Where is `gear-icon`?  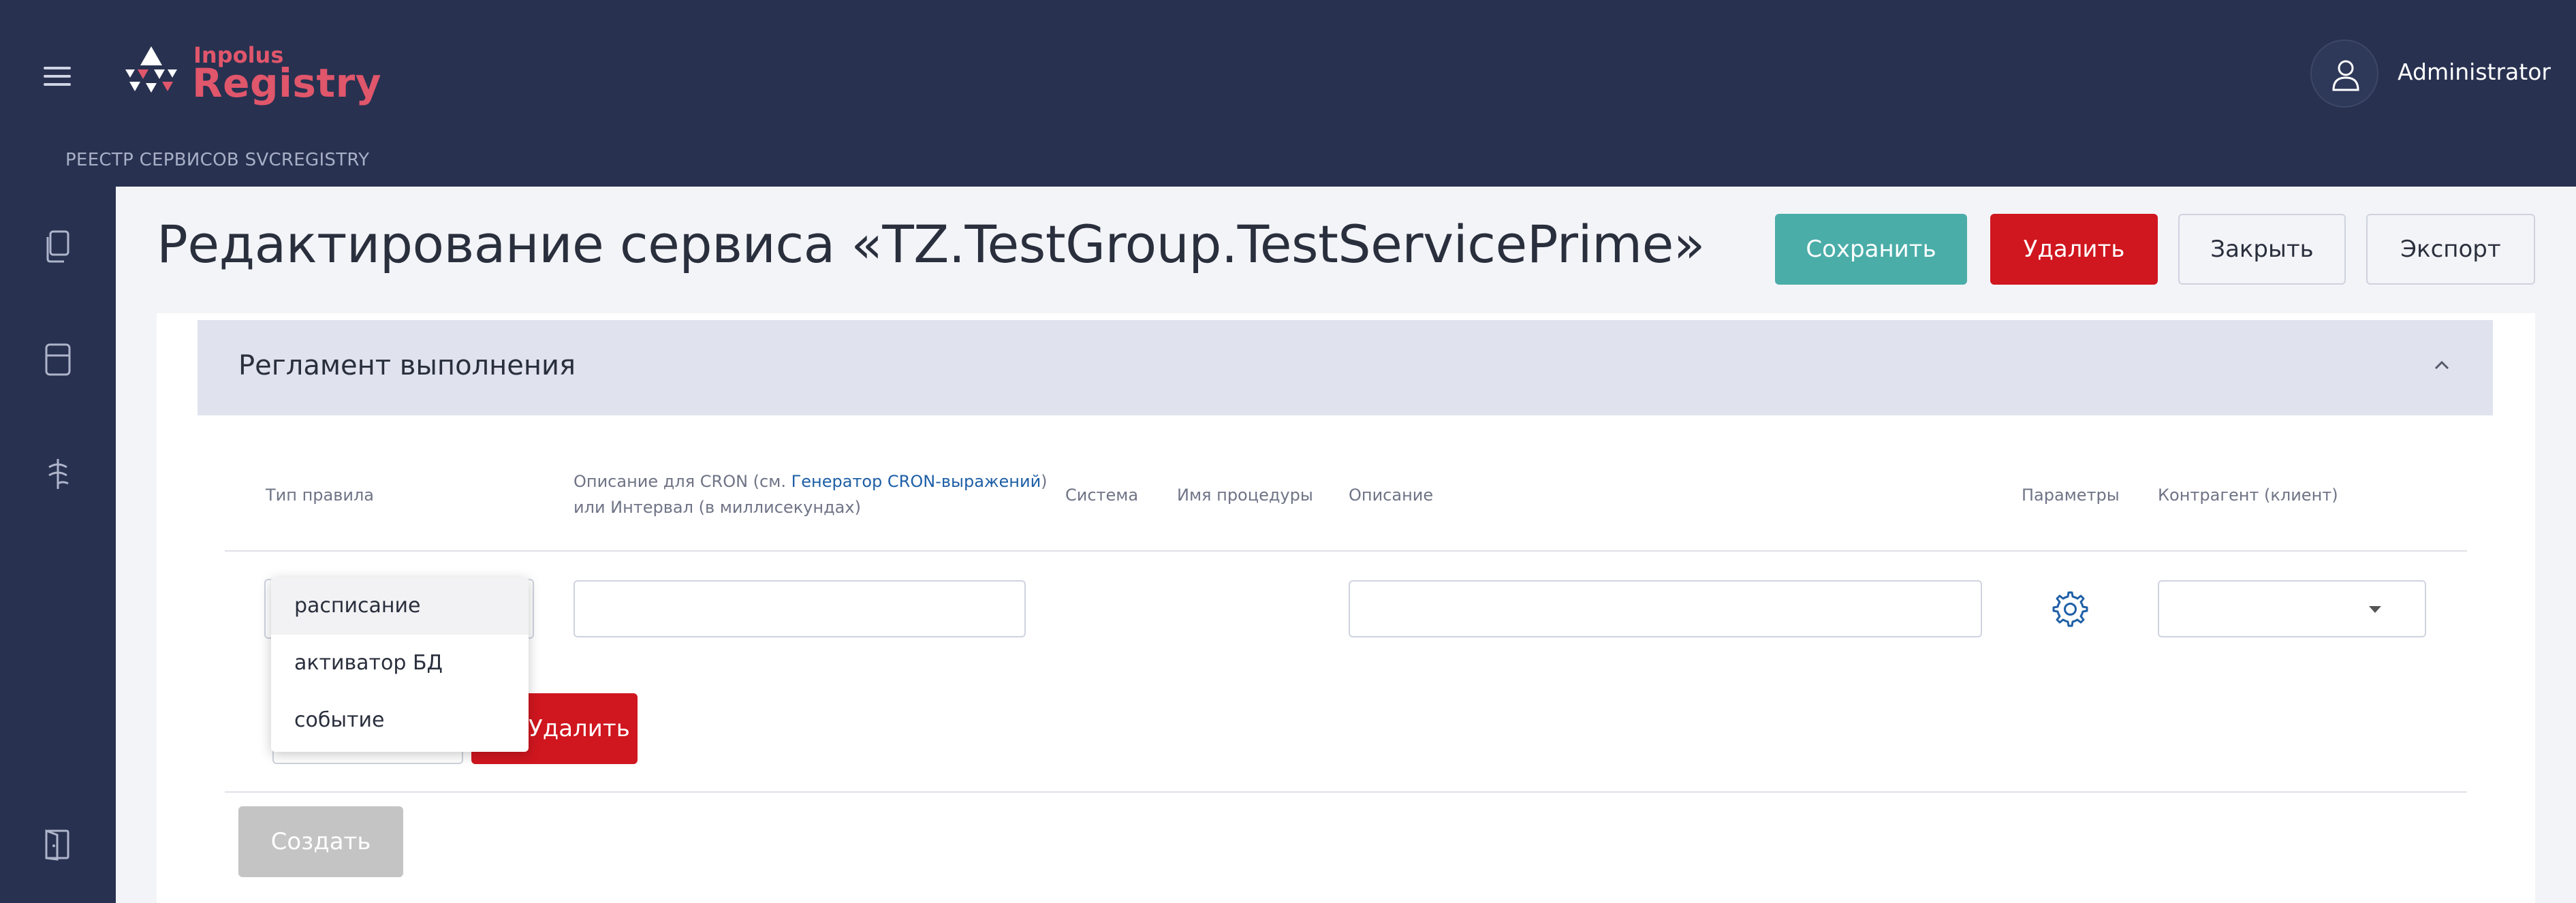 gear-icon is located at coordinates (2068, 608).